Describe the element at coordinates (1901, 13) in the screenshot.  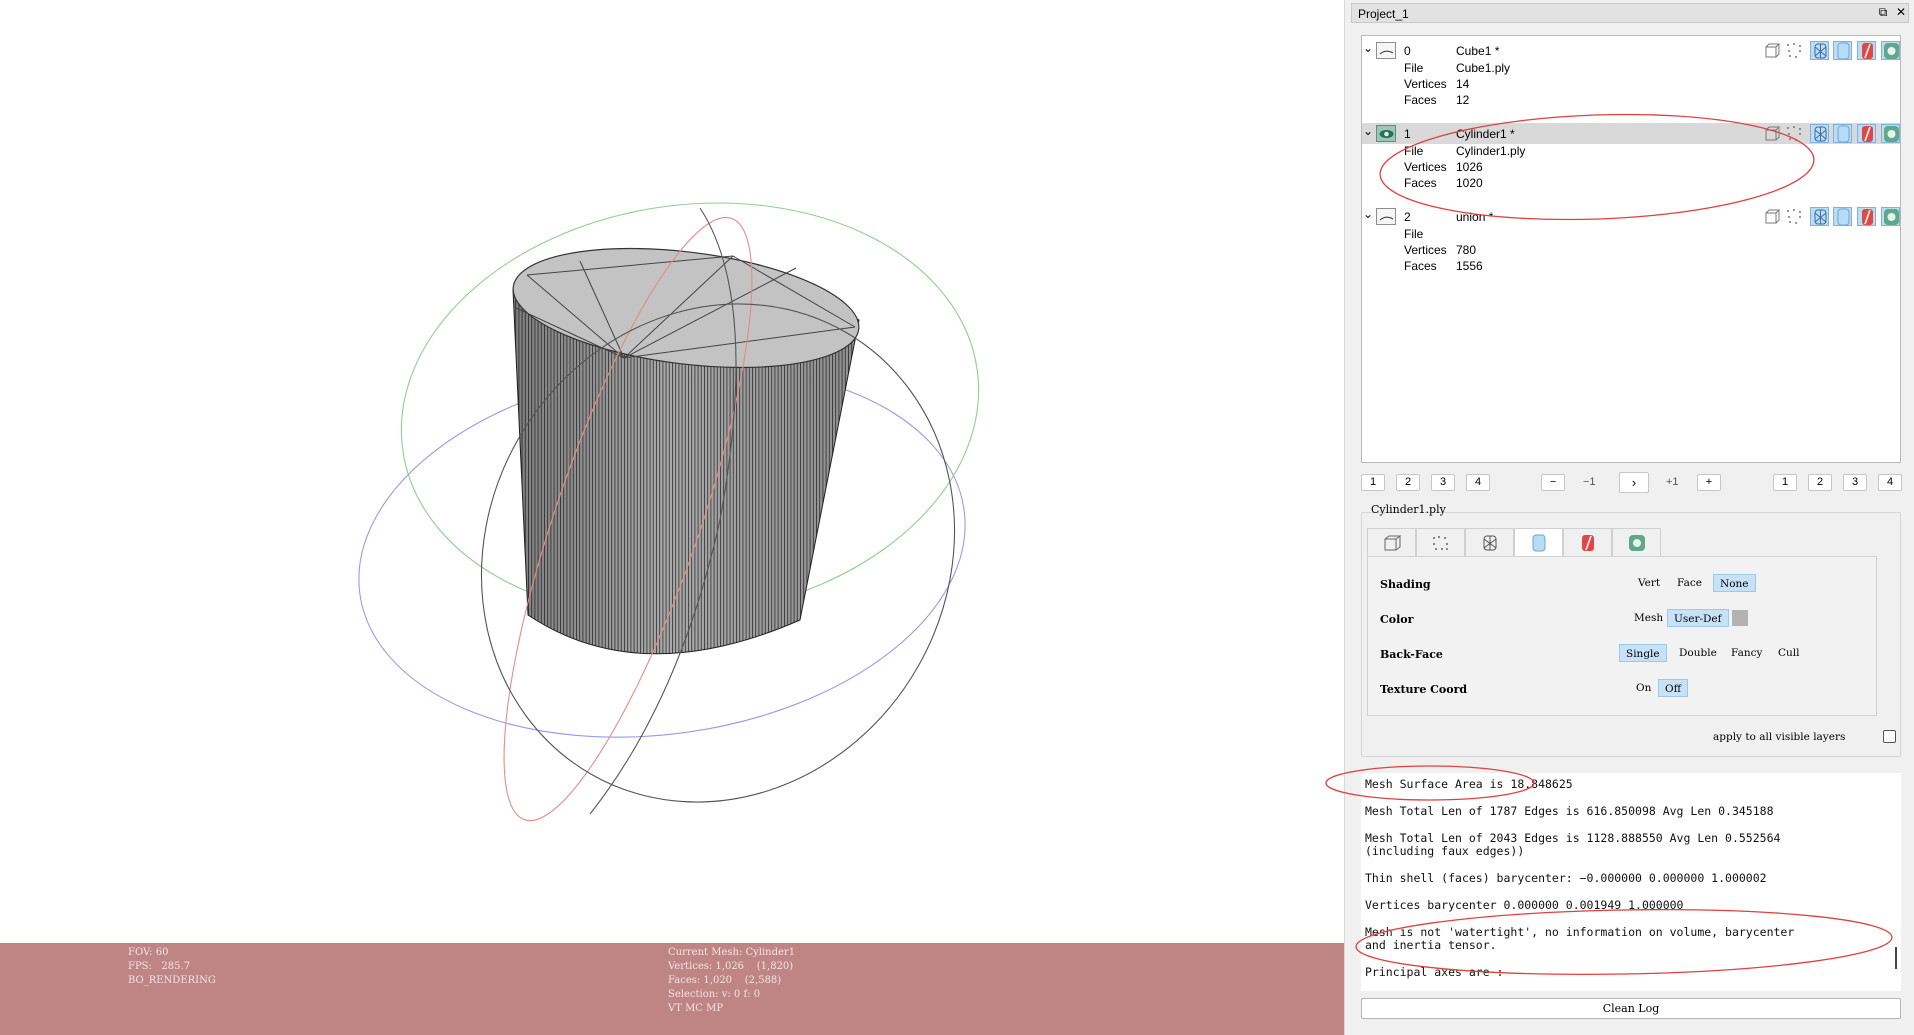
I see `close-dock-button: ✕` at that location.